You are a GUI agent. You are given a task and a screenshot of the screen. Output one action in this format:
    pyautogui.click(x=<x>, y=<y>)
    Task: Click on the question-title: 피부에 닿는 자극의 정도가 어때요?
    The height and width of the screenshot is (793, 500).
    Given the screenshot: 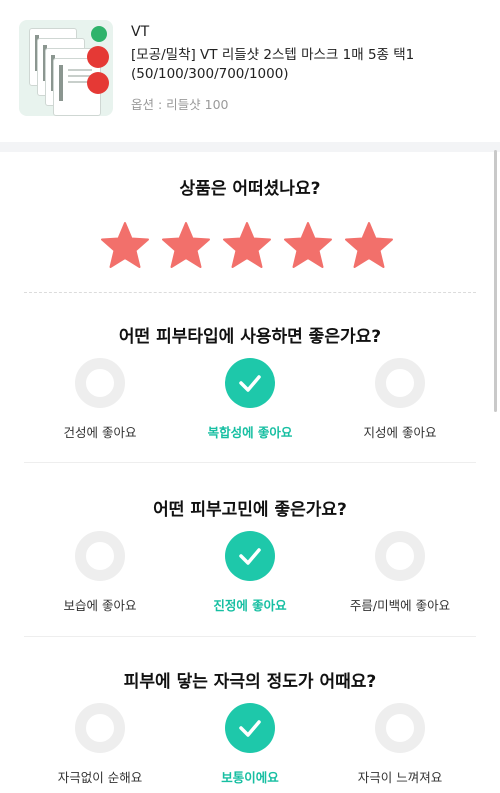 What is the action you would take?
    pyautogui.click(x=250, y=682)
    